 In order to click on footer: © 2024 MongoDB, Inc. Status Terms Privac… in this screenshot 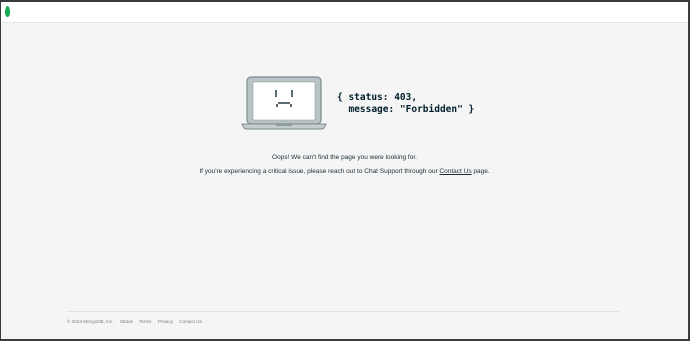, I will do `click(137, 321)`.